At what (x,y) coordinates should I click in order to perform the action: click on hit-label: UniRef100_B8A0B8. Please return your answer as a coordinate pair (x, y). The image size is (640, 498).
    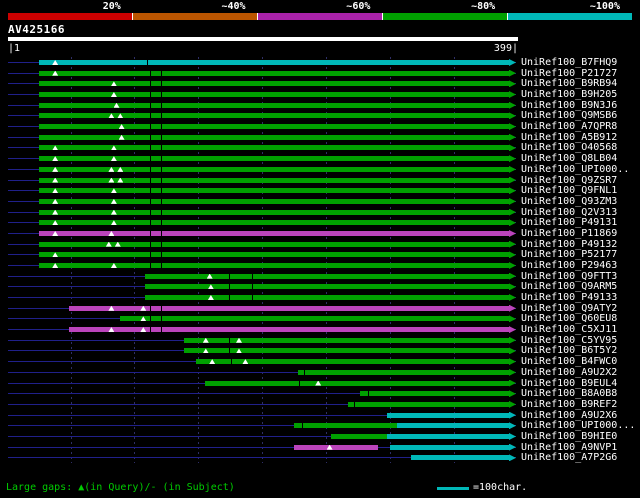
    Looking at the image, I should click on (569, 393).